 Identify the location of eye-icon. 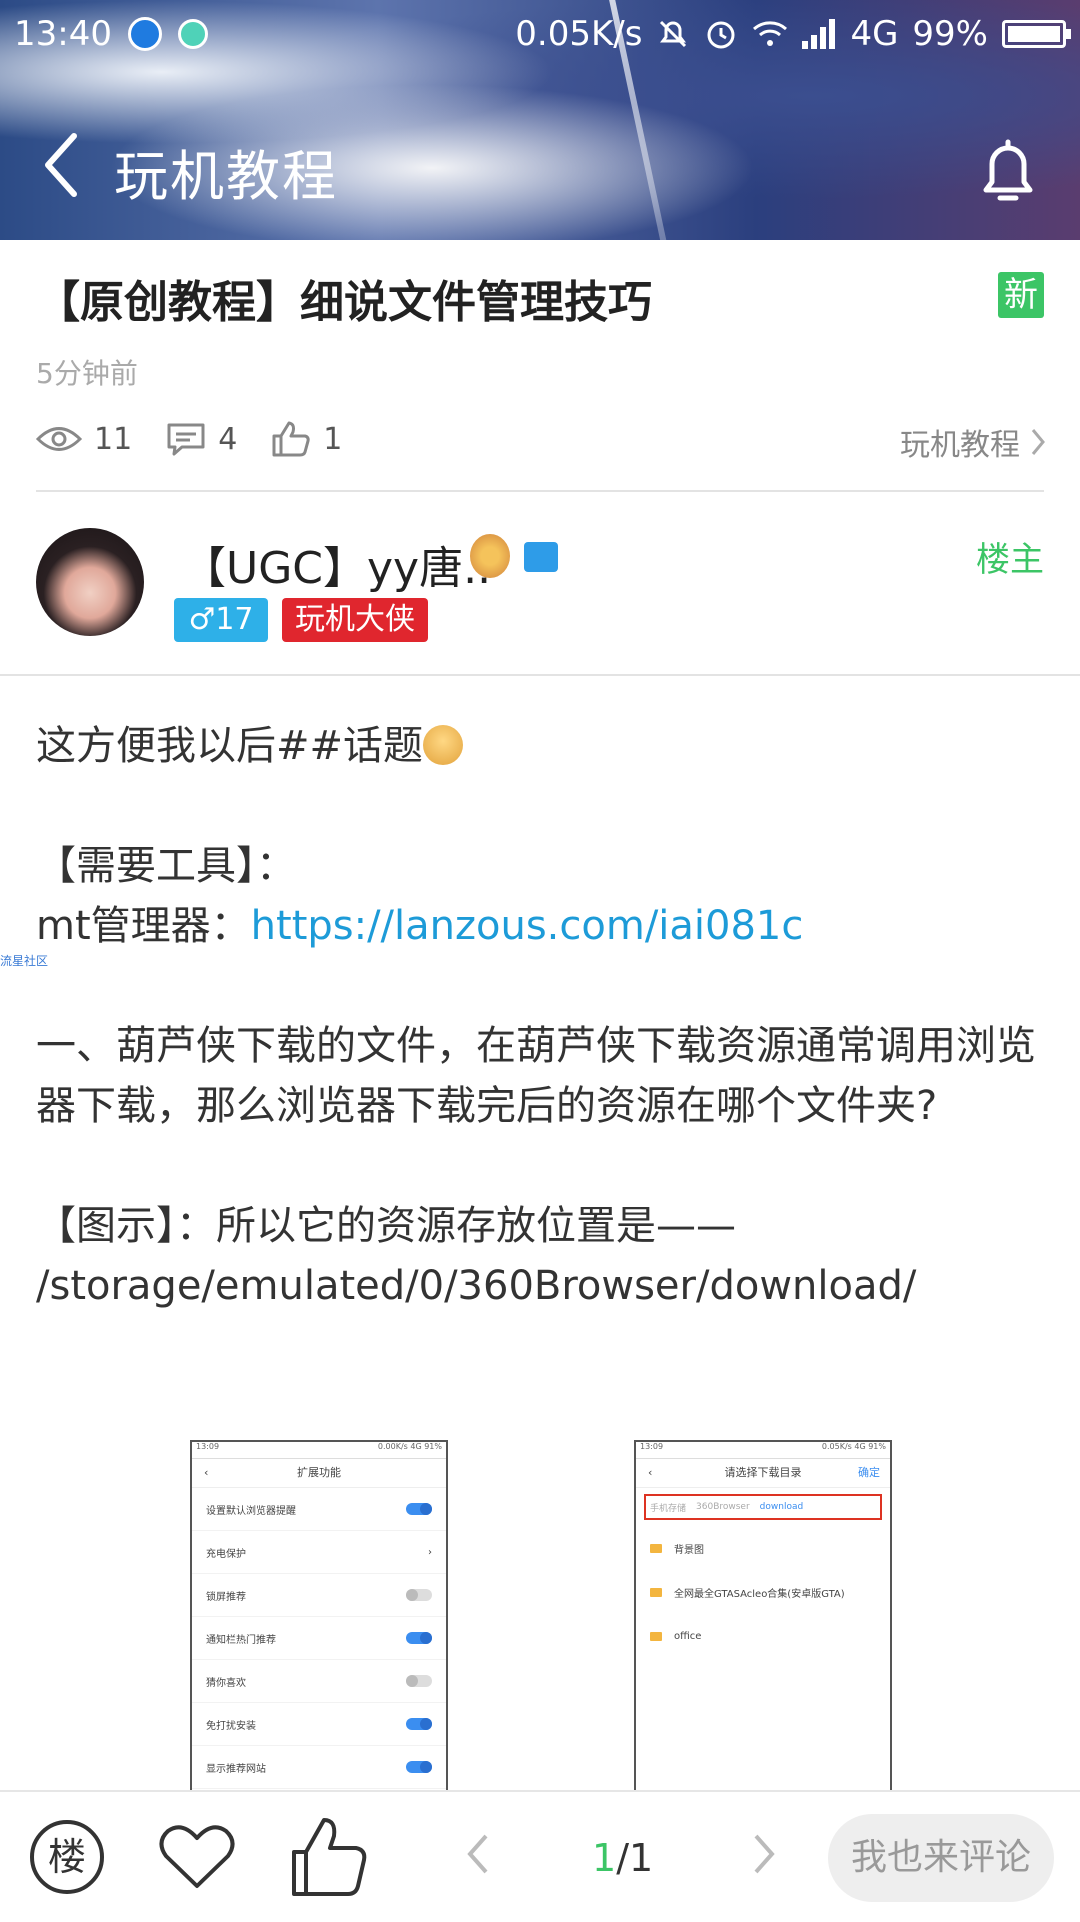
(59, 439).